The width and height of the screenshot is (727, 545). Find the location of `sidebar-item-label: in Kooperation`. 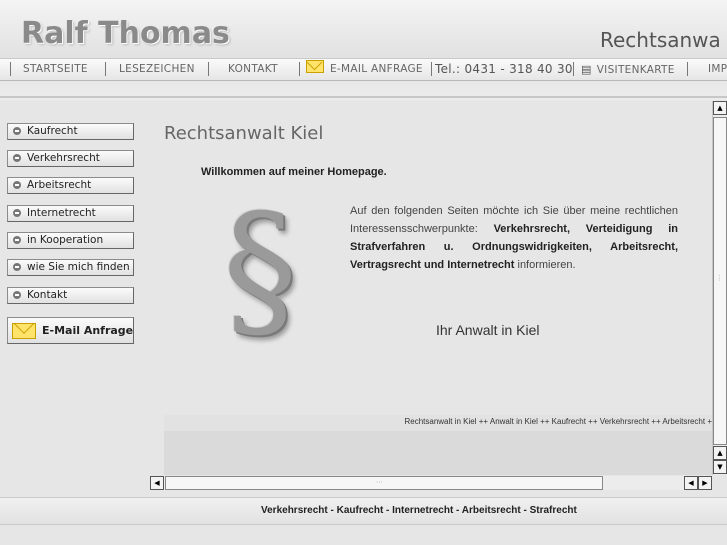

sidebar-item-label: in Kooperation is located at coordinates (65, 240).